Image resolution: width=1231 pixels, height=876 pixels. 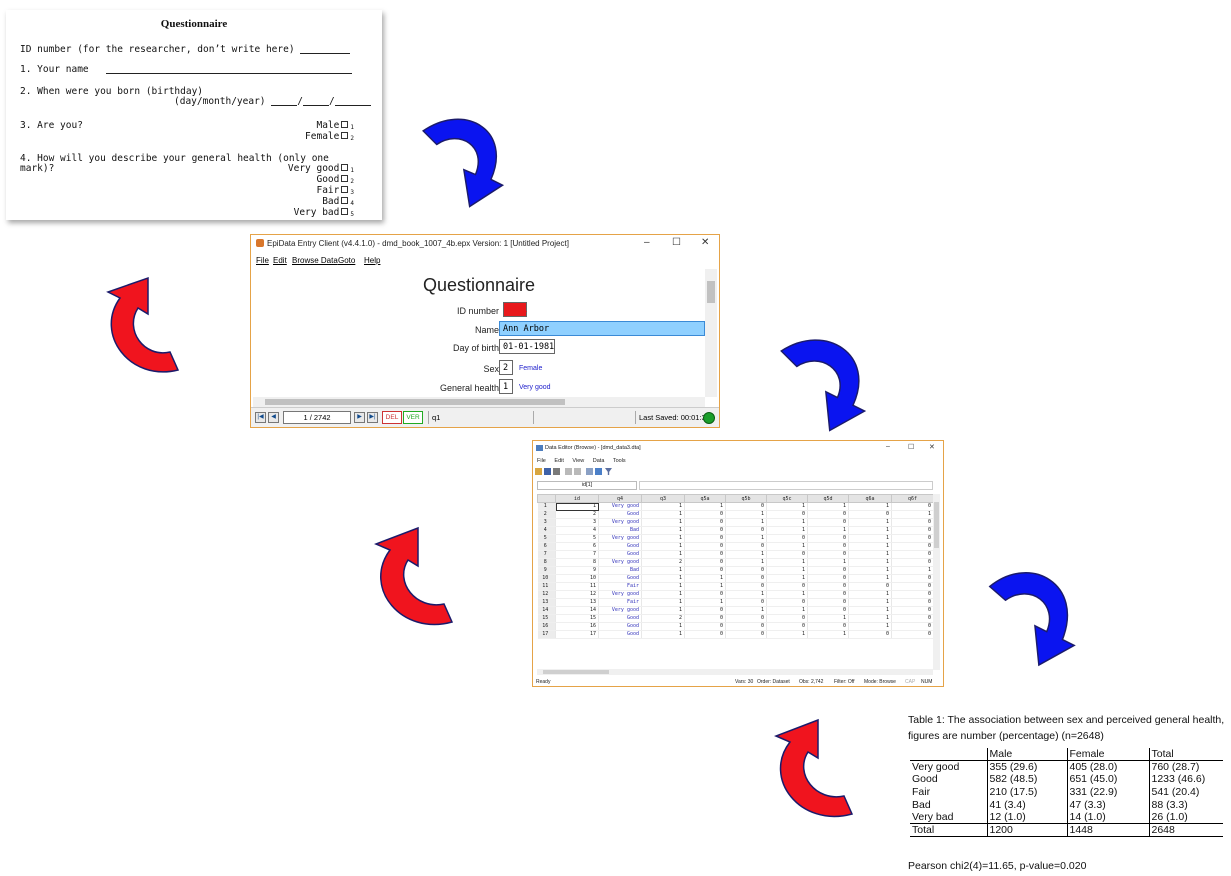 What do you see at coordinates (577, 530) in the screenshot?
I see `grid-cell: 4` at bounding box center [577, 530].